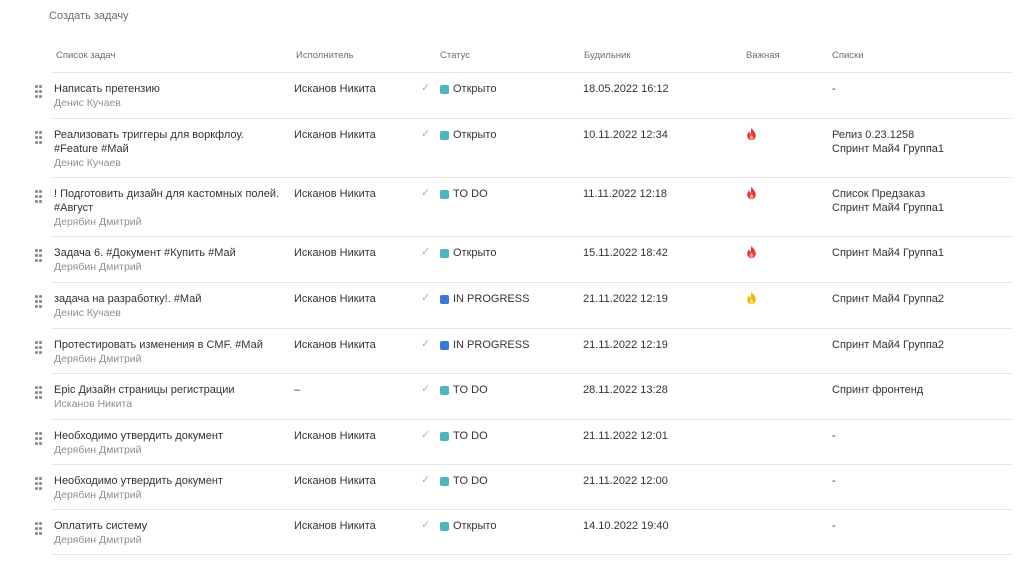  Describe the element at coordinates (158, 345) in the screenshot. I see `task-title-text: Протестировать изменения в CMF. #Май` at that location.